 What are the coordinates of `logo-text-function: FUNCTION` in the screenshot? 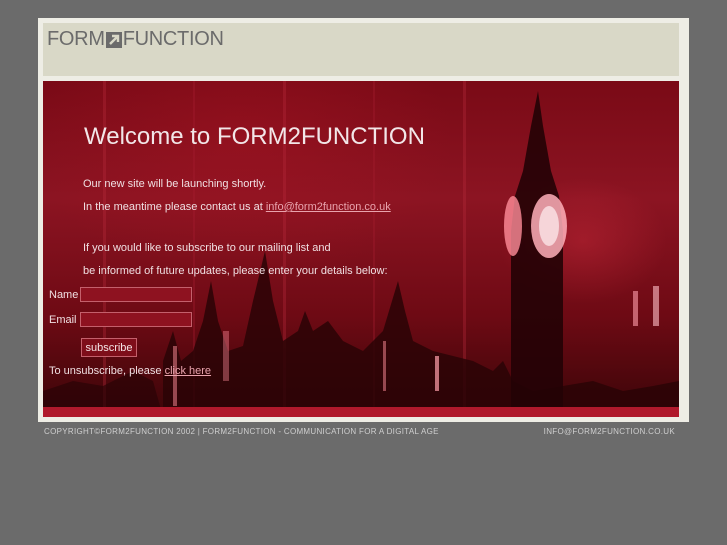 It's located at (173, 39).